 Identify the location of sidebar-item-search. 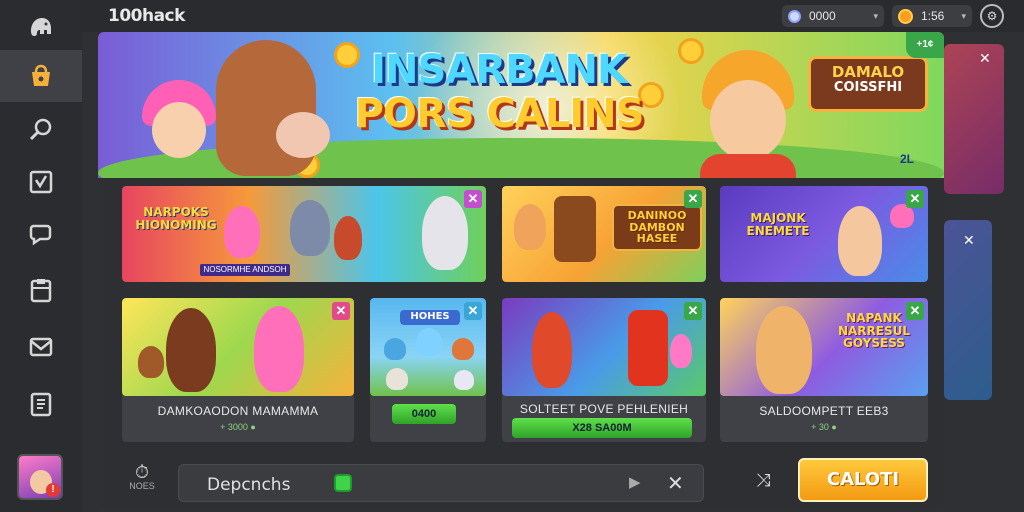
(41, 130).